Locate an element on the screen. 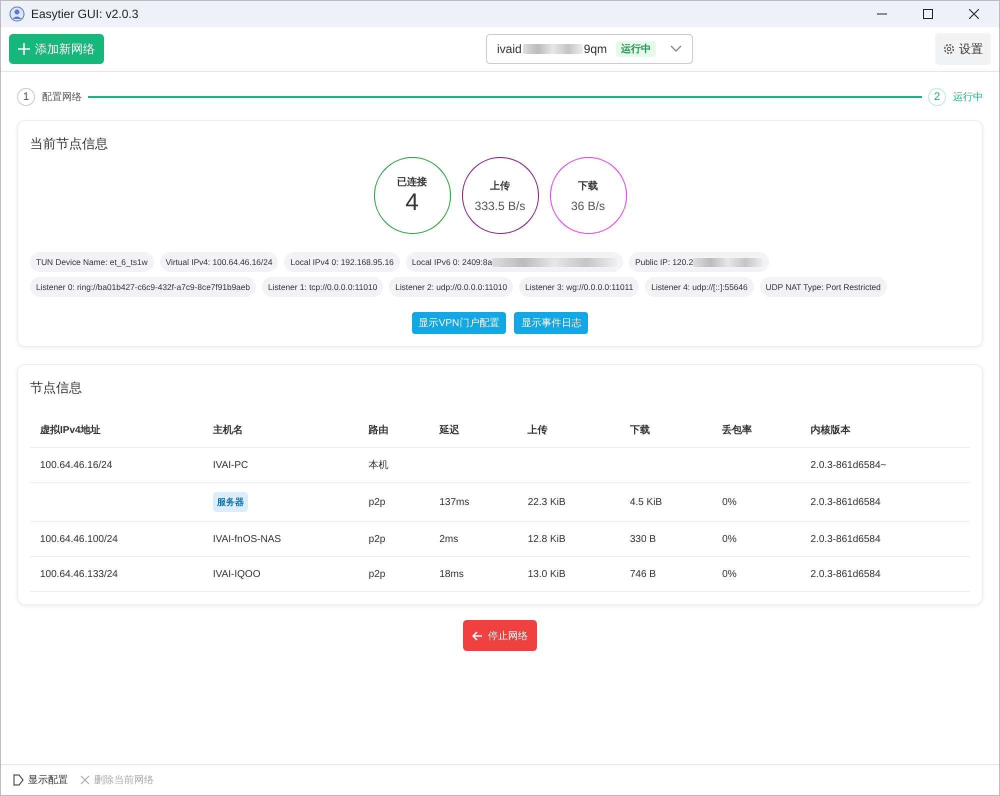 Image resolution: width=1000 pixels, height=796 pixels. table-cell: 100.64.46.100/24 is located at coordinates (116, 539).